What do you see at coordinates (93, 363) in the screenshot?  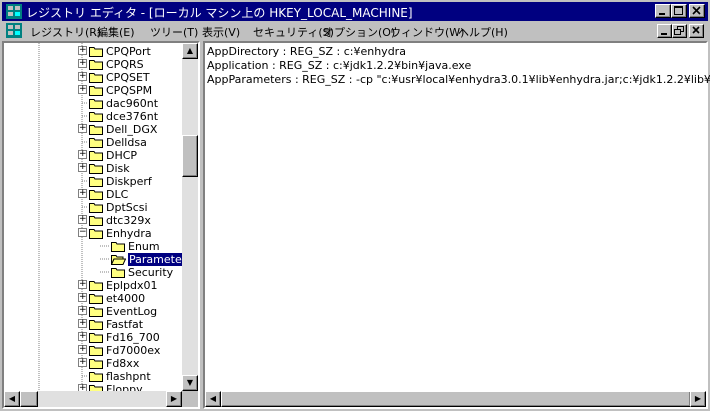 I see `tree-node: + Fd8xx` at bounding box center [93, 363].